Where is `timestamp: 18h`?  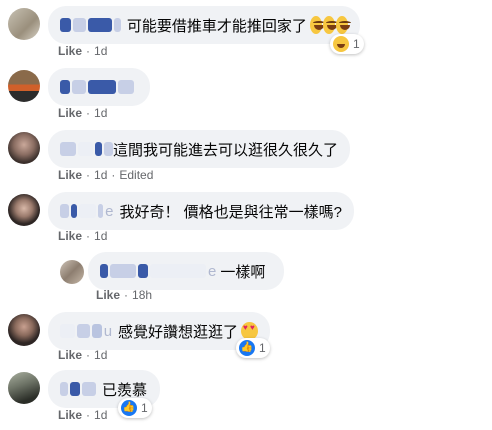
timestamp: 18h is located at coordinates (142, 295).